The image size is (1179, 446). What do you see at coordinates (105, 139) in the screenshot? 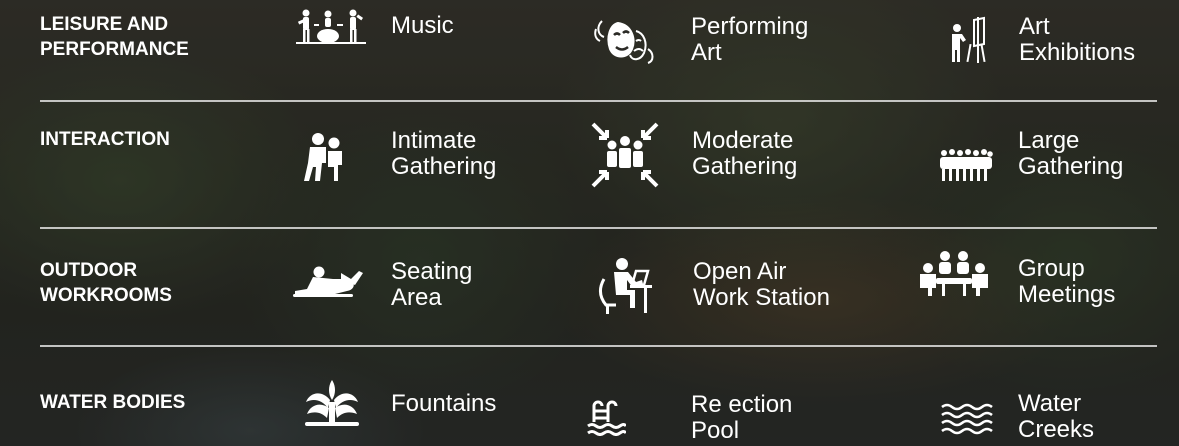
I see `category-interaction: INTERACTION` at bounding box center [105, 139].